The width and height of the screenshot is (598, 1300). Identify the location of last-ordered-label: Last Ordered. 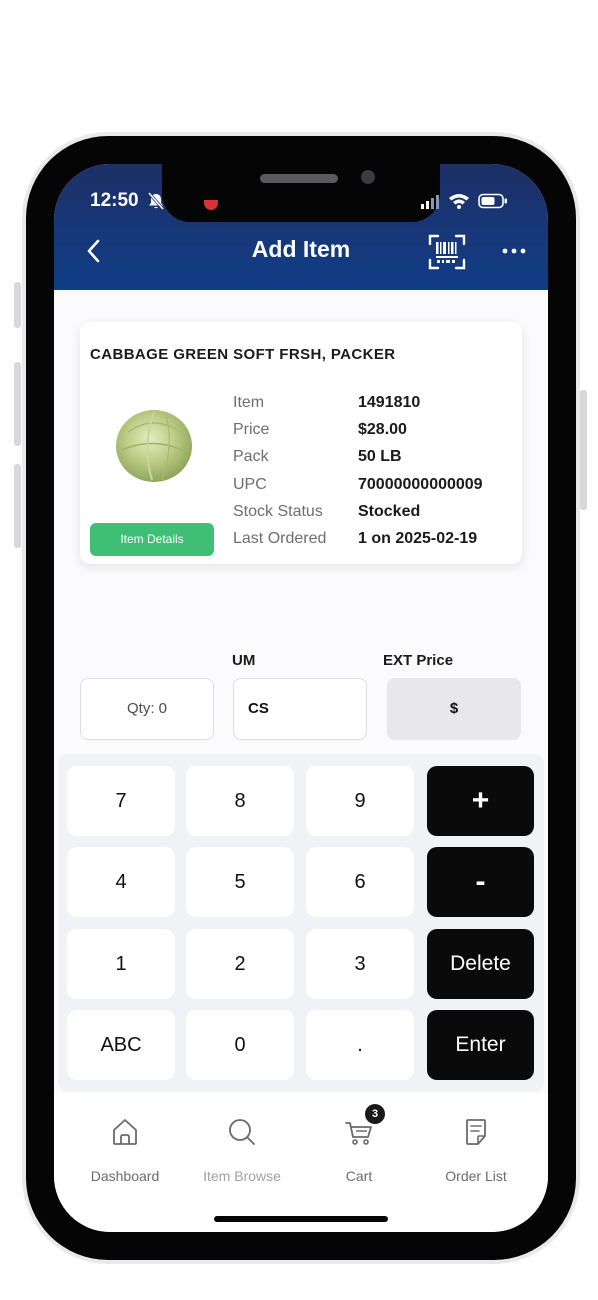
(280, 538).